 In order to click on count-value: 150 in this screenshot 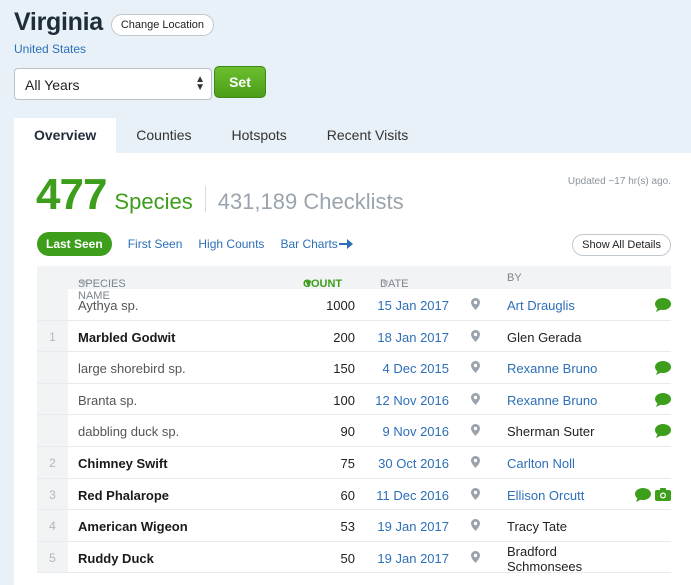, I will do `click(344, 369)`.